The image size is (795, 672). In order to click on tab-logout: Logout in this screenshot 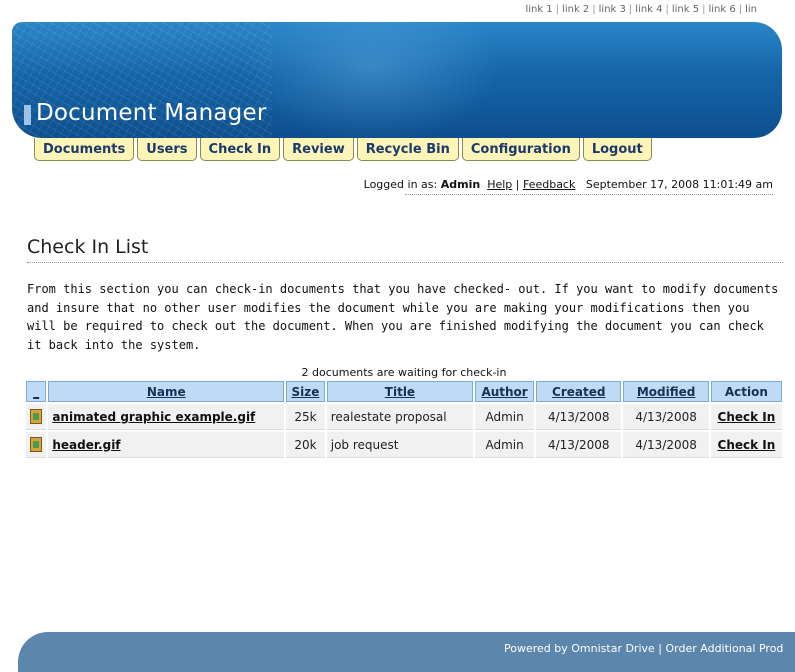, I will do `click(617, 149)`.